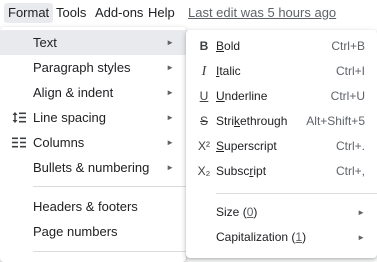 The height and width of the screenshot is (262, 377). I want to click on menu-item-label: Size (0), so click(237, 212).